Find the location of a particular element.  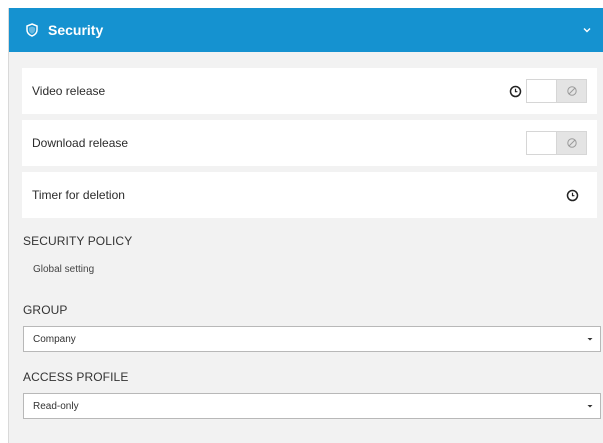

setting-label: Download release is located at coordinates (80, 143).